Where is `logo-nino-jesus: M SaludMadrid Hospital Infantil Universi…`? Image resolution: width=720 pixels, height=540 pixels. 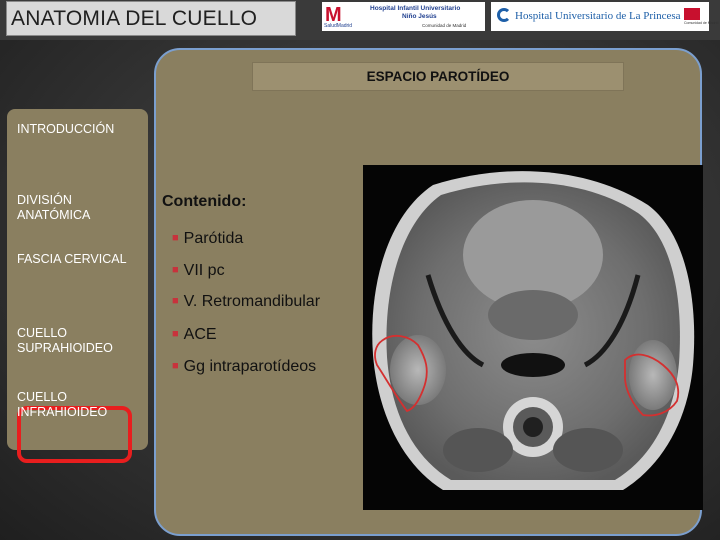
logo-nino-jesus: M SaludMadrid Hospital Infantil Universi… is located at coordinates (403, 16).